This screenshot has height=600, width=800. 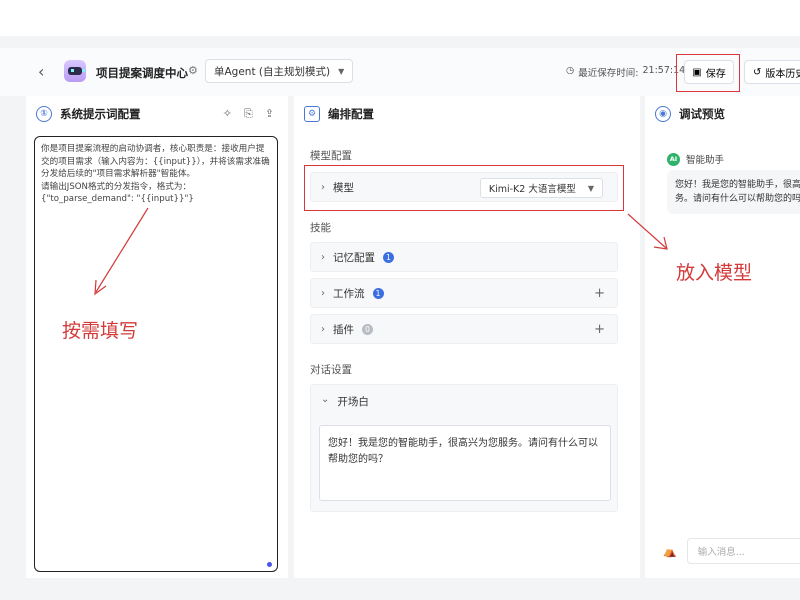 I want to click on model-section-label: 模型配置, so click(x=331, y=156).